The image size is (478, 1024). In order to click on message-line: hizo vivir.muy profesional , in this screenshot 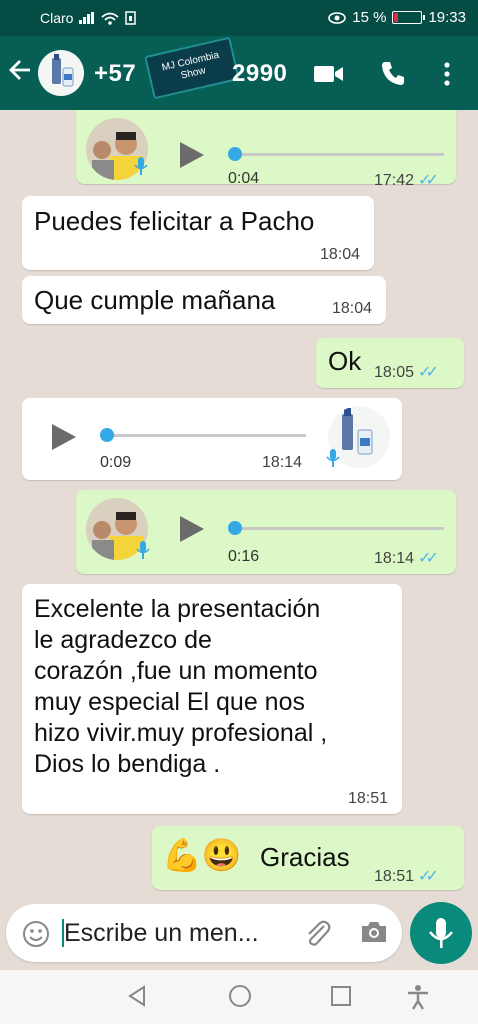, I will do `click(181, 733)`.